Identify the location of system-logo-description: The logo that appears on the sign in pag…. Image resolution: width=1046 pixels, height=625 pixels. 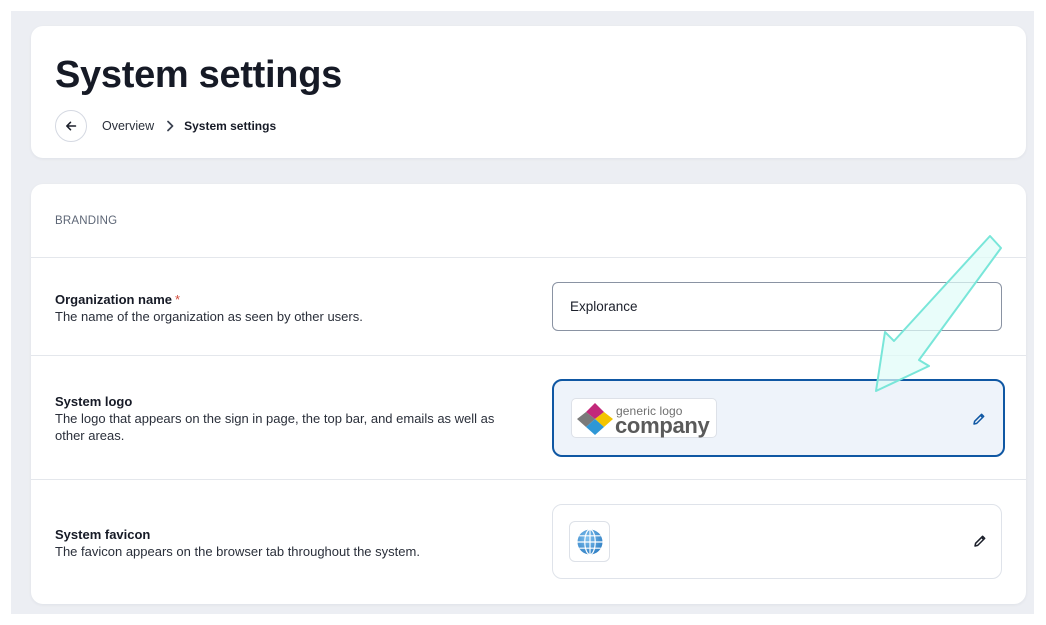
(275, 427).